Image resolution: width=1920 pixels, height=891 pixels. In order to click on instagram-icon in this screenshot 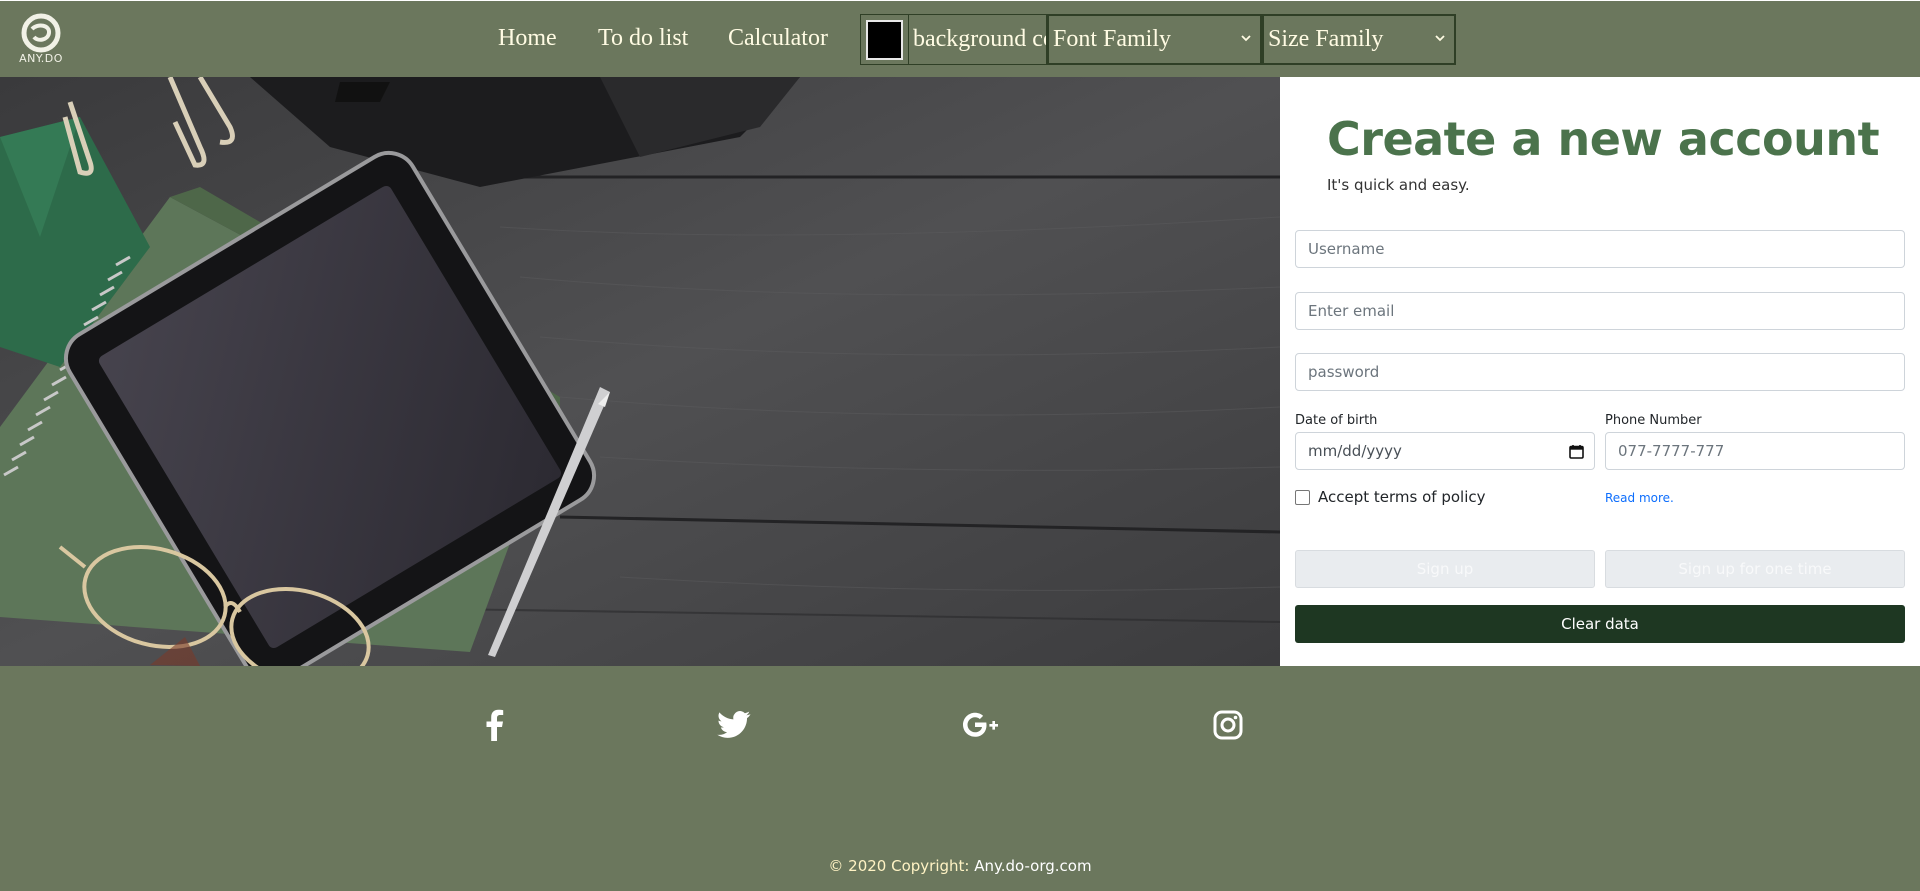, I will do `click(1228, 725)`.